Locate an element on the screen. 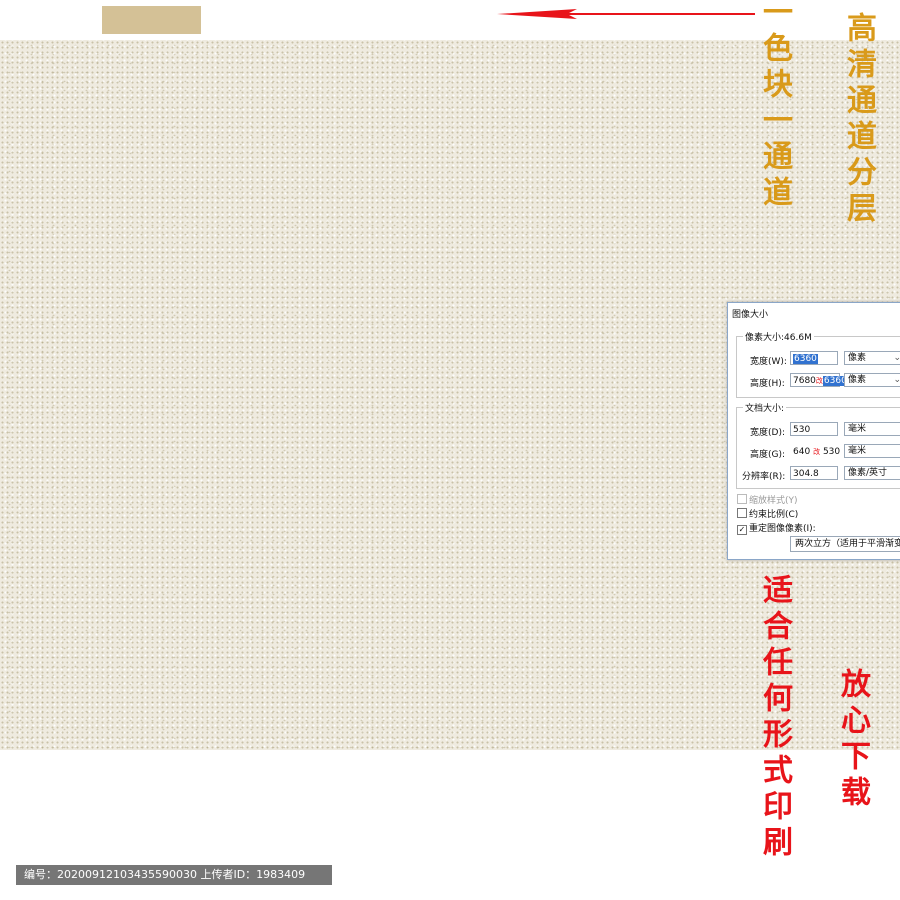 This screenshot has width=900, height=900. width-label: 宽度(W): is located at coordinates (768, 362).